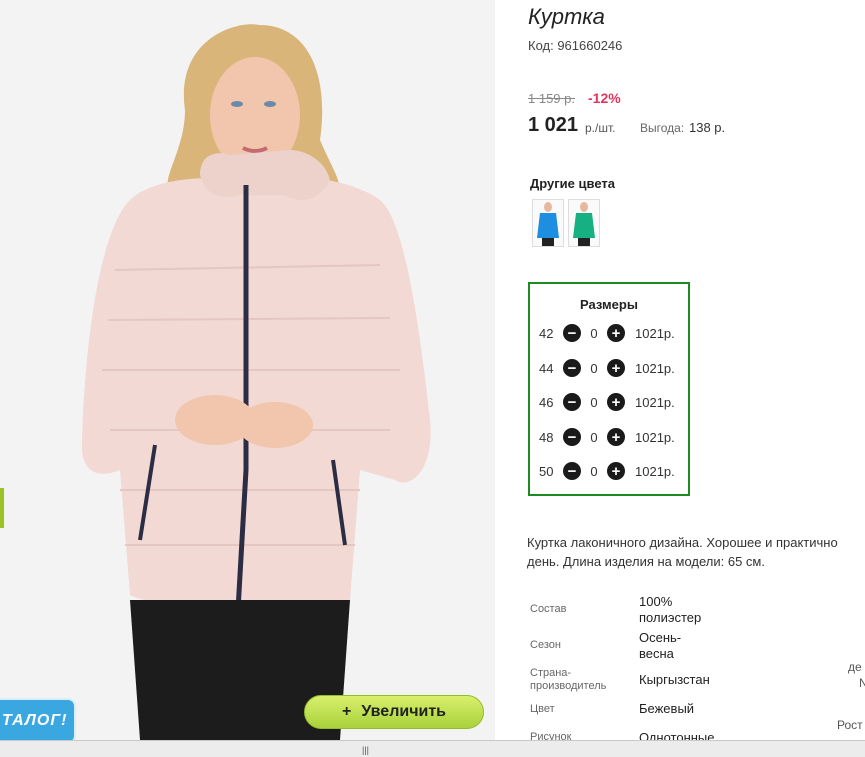 This screenshot has height=757, width=865. What do you see at coordinates (551, 98) in the screenshot?
I see `old-price: 1 159 р.` at bounding box center [551, 98].